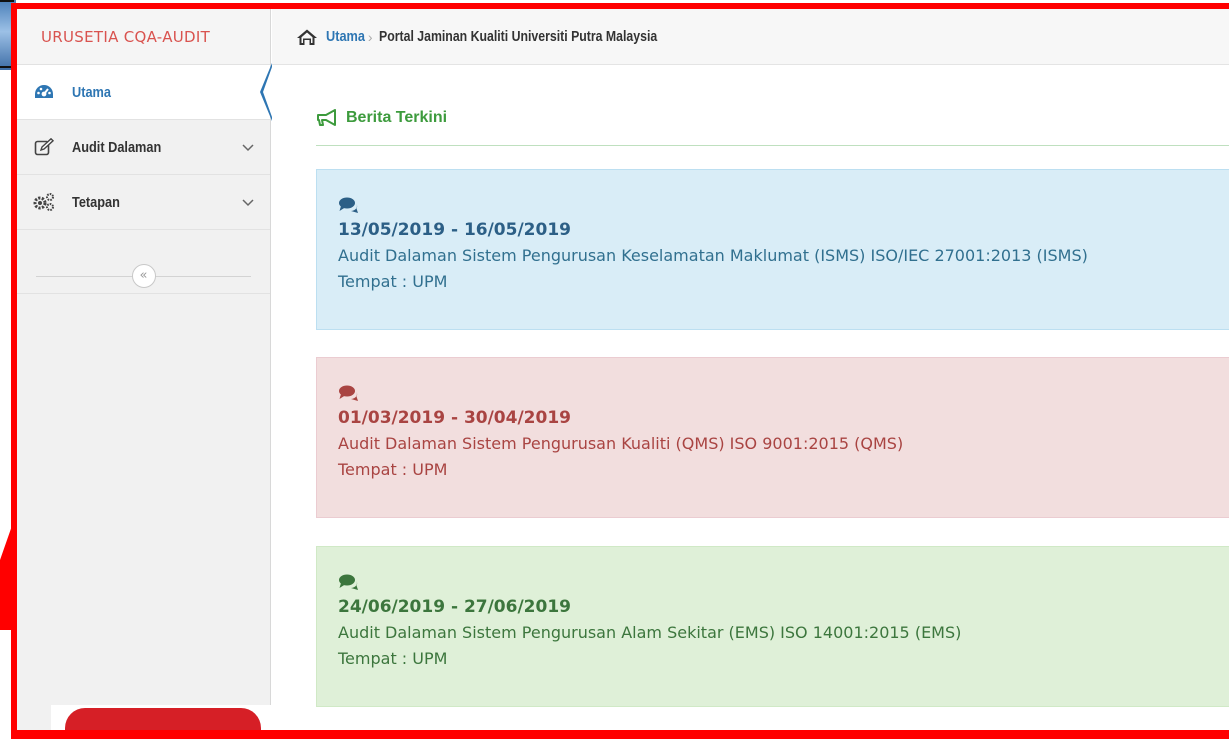  What do you see at coordinates (620, 734) in the screenshot?
I see `highlight-frame-bottom` at bounding box center [620, 734].